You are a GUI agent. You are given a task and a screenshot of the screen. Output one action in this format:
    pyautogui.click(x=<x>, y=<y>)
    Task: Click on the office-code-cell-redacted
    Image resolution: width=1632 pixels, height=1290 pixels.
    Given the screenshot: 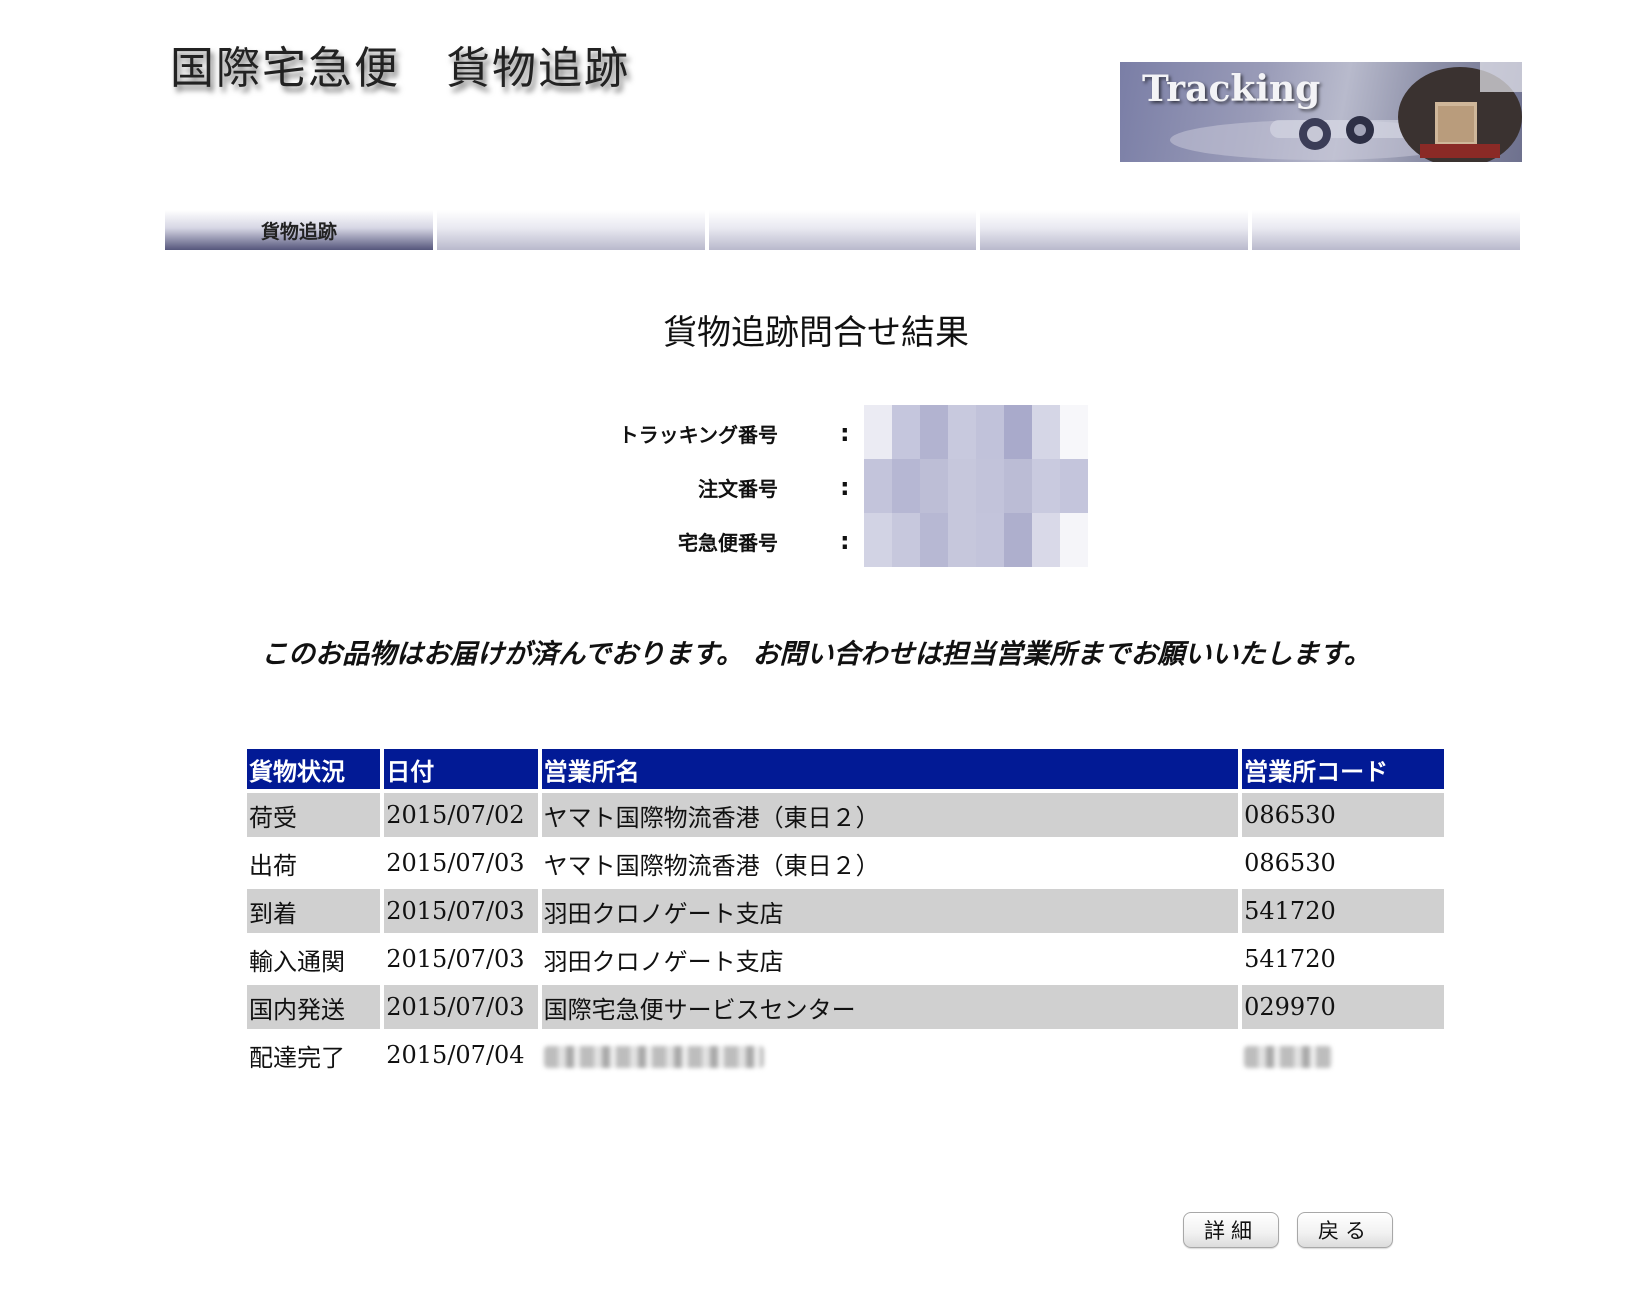 What is the action you would take?
    pyautogui.click(x=1343, y=1055)
    